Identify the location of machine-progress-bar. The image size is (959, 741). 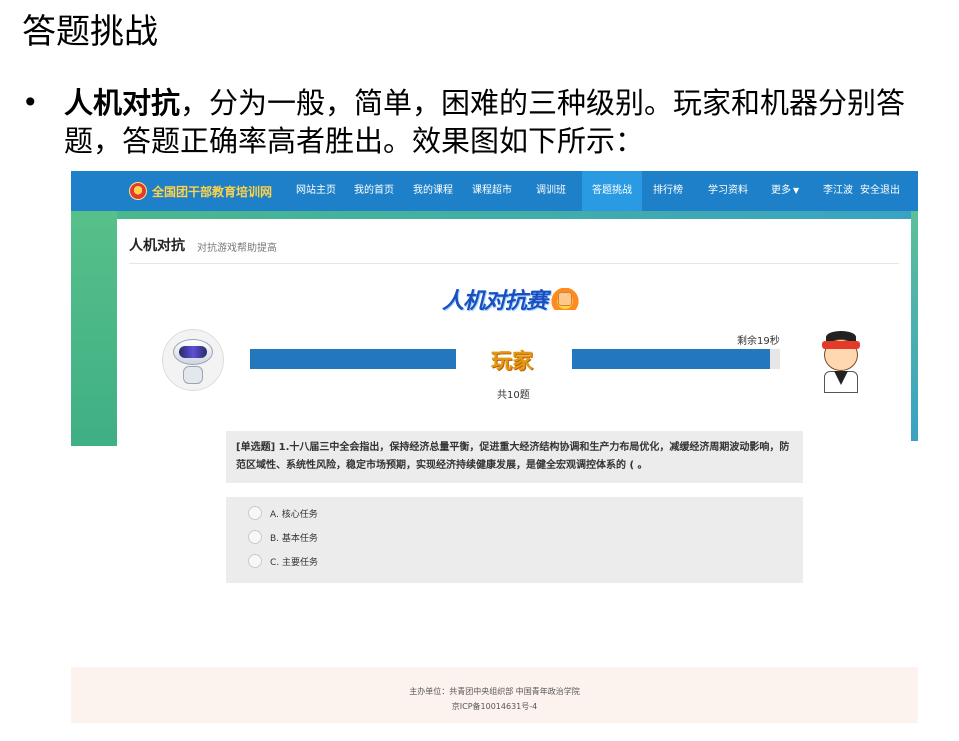
(353, 359).